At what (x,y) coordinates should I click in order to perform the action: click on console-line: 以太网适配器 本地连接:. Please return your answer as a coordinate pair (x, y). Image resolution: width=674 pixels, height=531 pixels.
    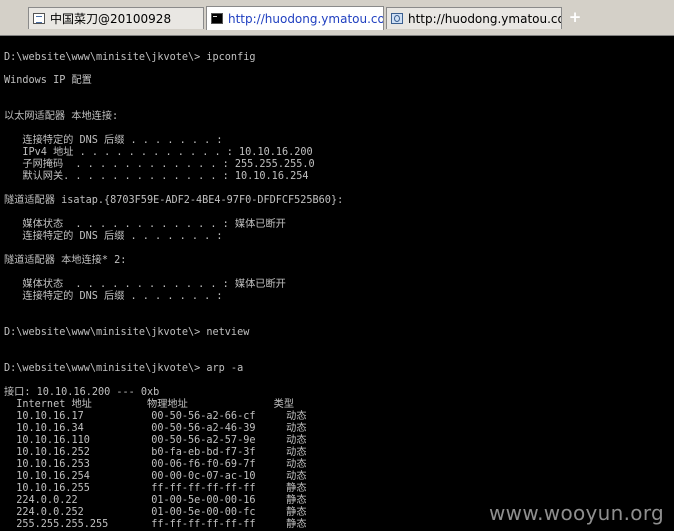
    Looking at the image, I should click on (61, 116).